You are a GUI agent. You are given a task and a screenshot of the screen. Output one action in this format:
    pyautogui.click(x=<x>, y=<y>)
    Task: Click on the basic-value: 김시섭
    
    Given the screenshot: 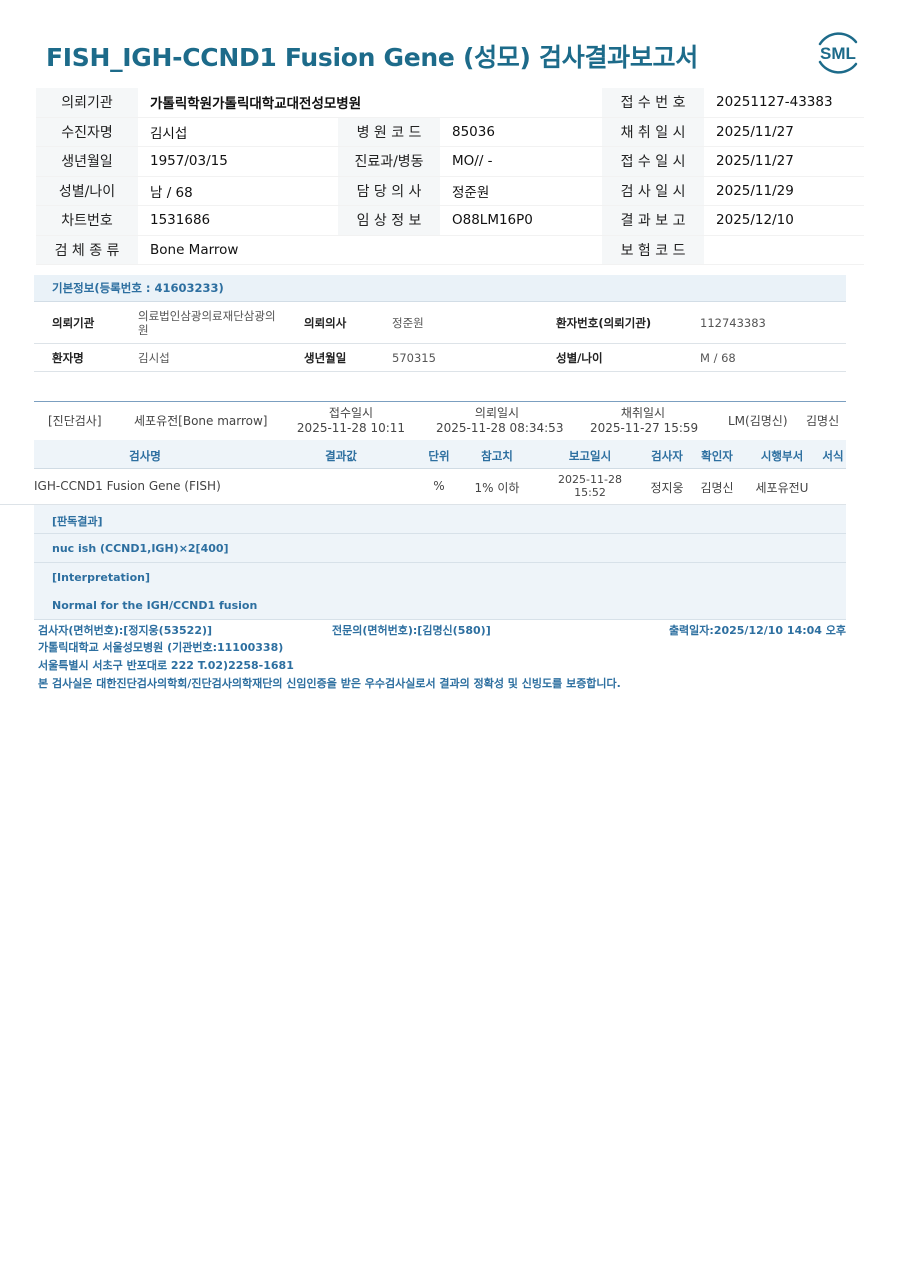 What is the action you would take?
    pyautogui.click(x=221, y=357)
    